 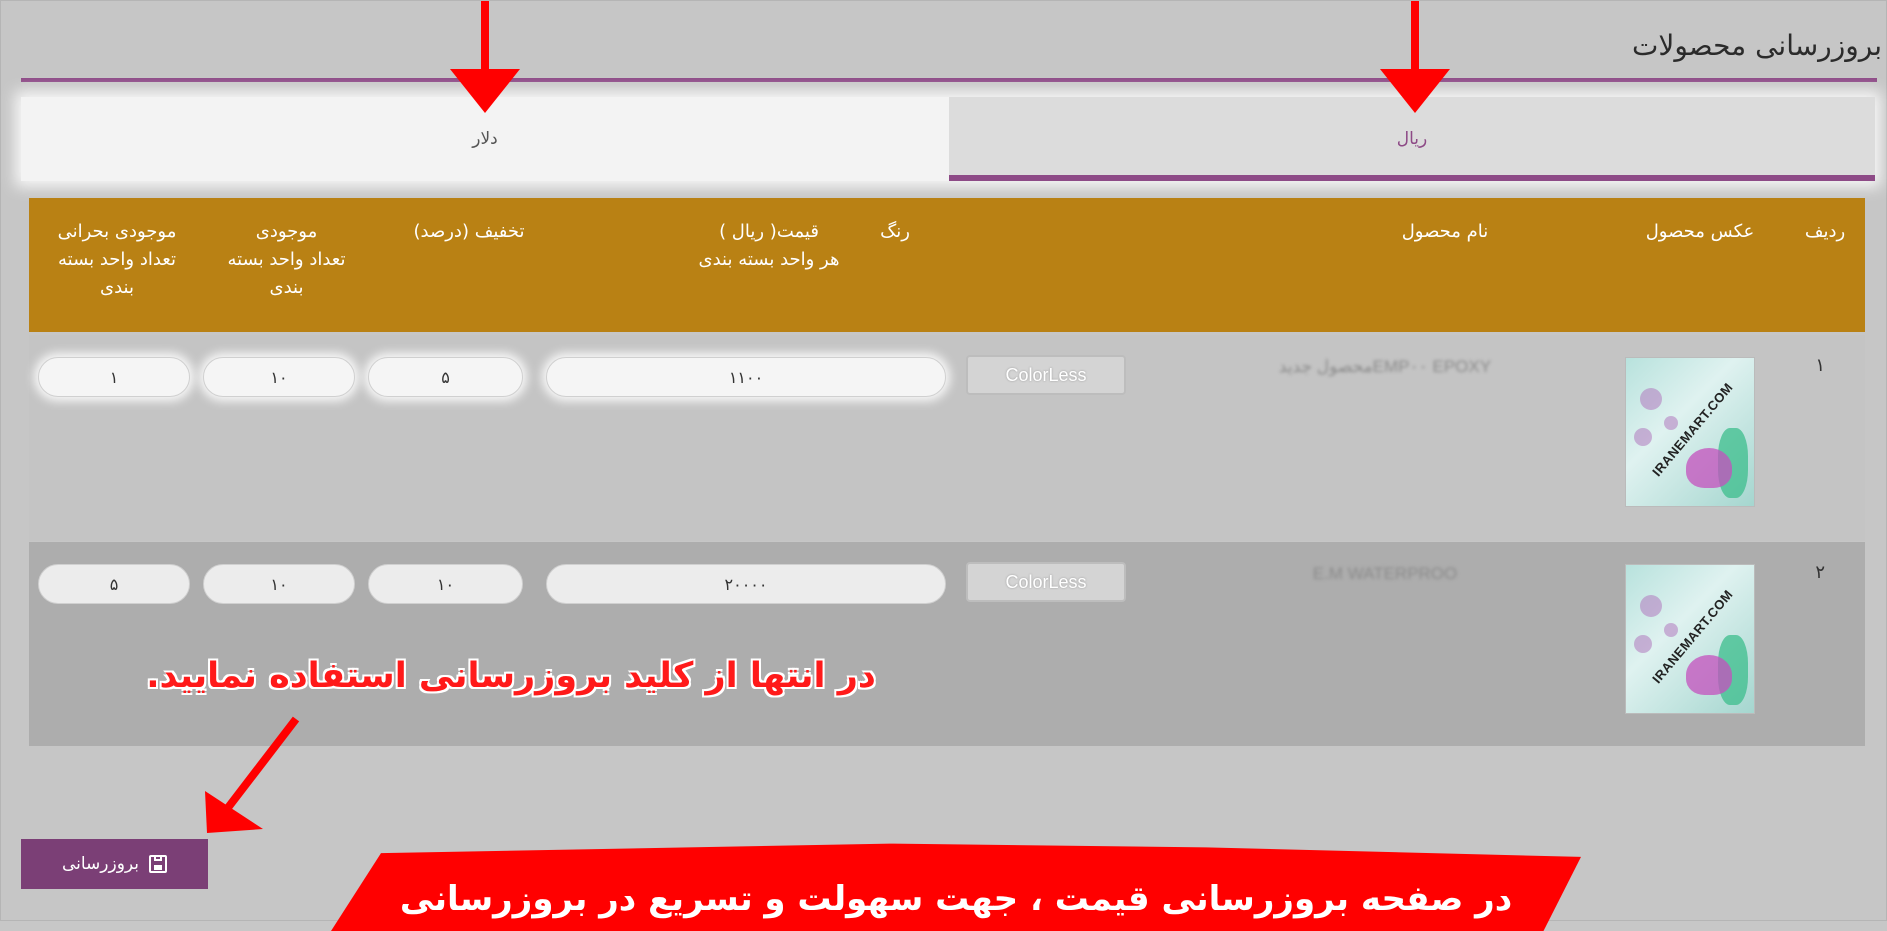 What do you see at coordinates (100, 864) in the screenshot?
I see `update-button-label: بروزرسانی` at bounding box center [100, 864].